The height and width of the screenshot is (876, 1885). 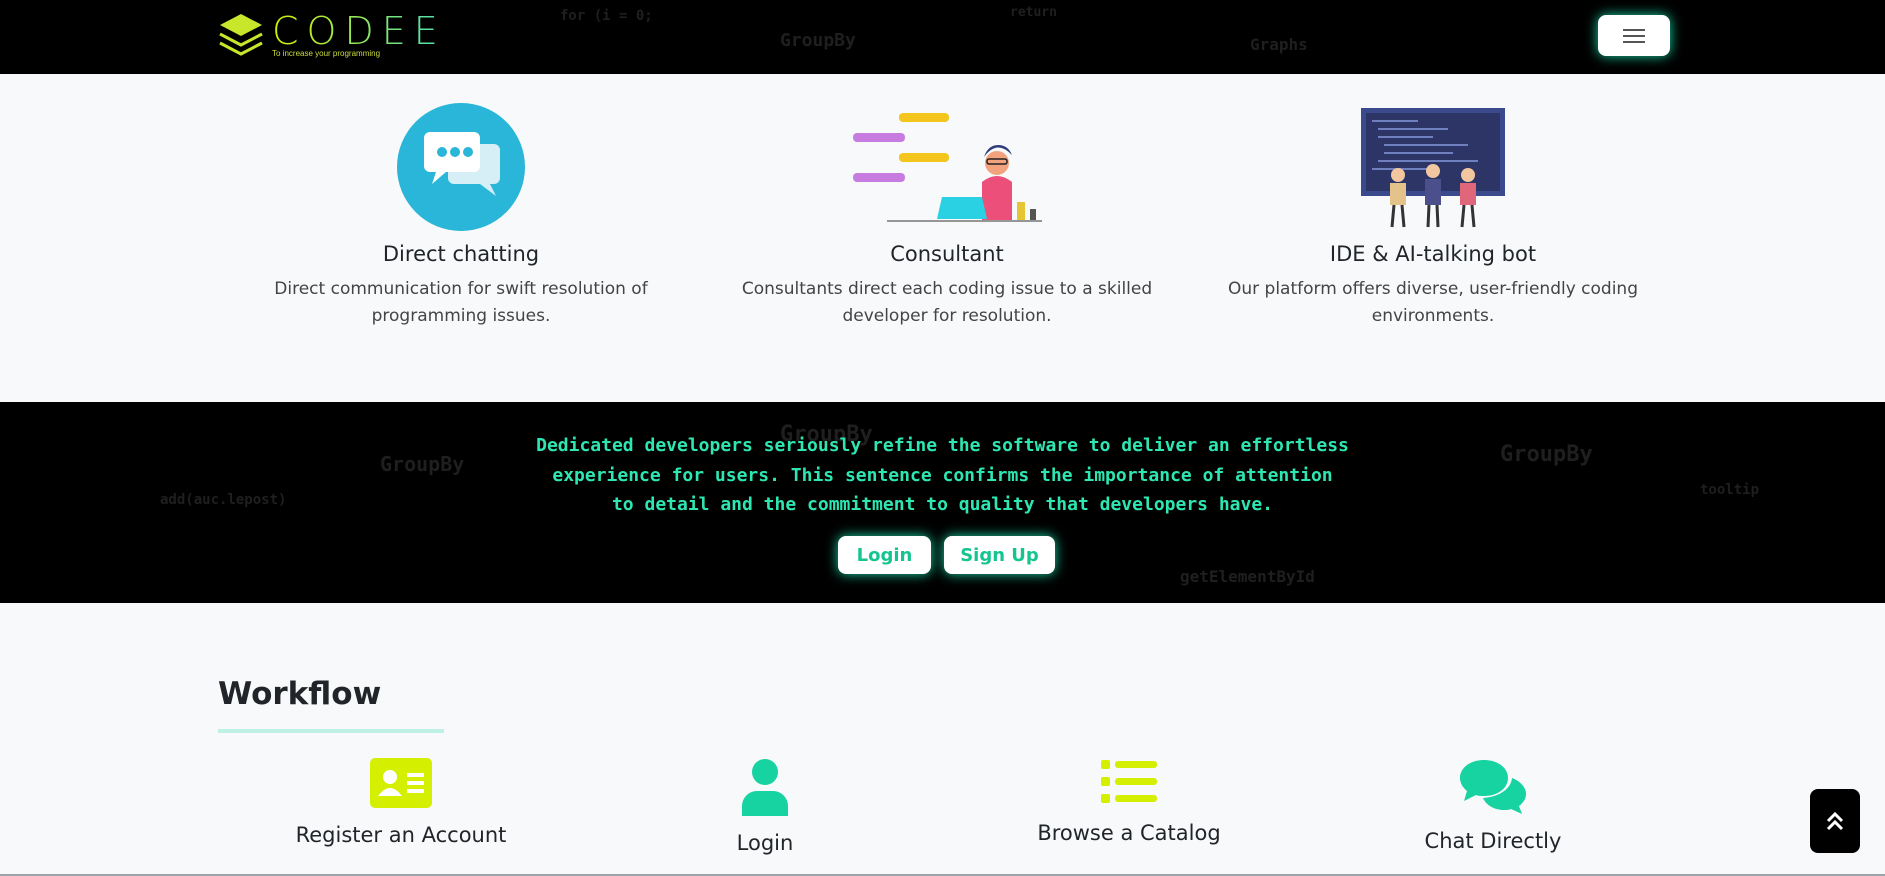 I want to click on ide-team-illustration, so click(x=1433, y=168).